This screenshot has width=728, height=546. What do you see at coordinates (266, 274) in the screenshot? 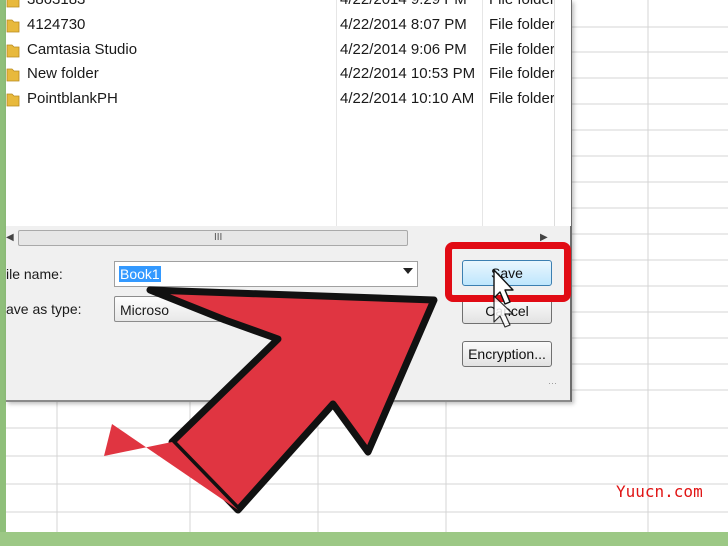
I see `file-name-input: Book1` at bounding box center [266, 274].